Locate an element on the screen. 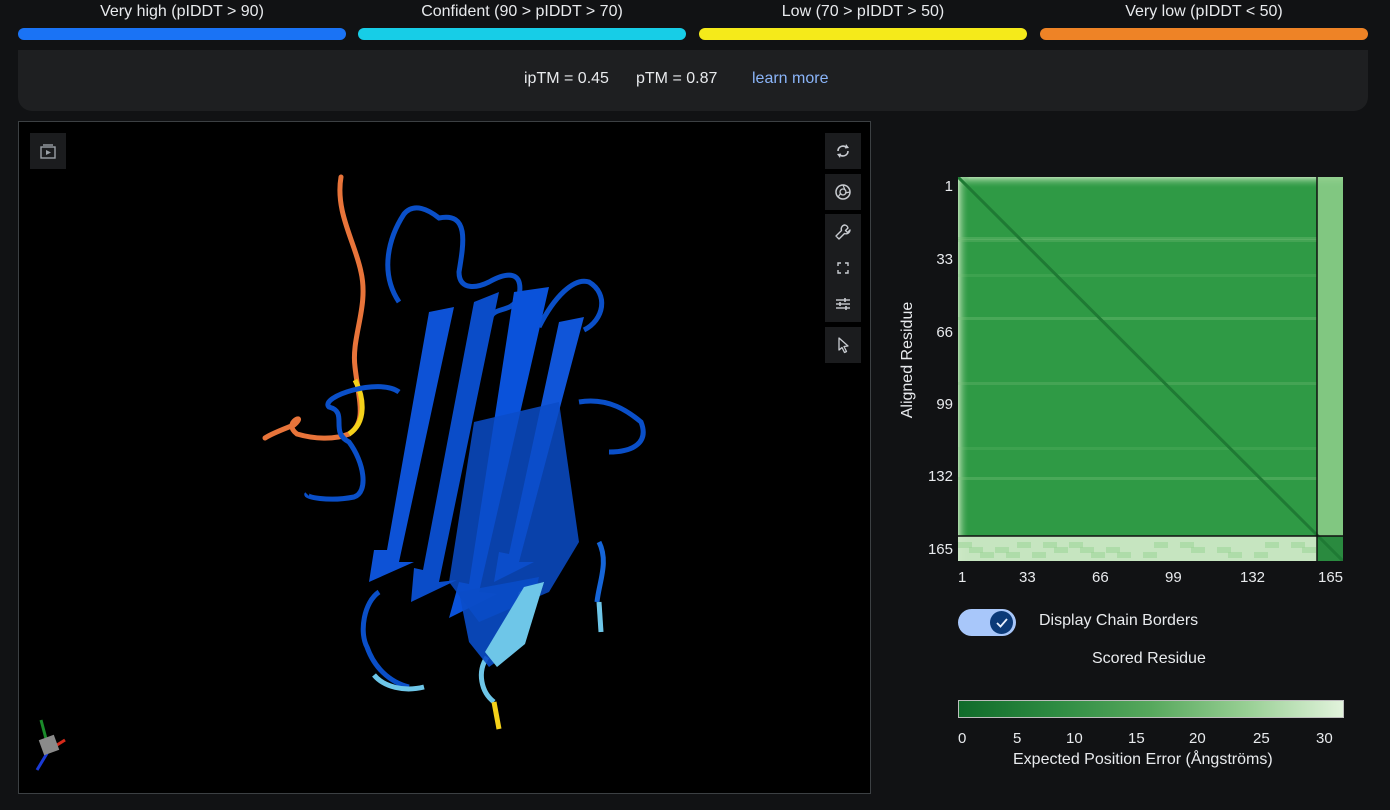 The width and height of the screenshot is (1390, 810). legend-label: Confident (90 > pIDDT > 70) is located at coordinates (522, 11).